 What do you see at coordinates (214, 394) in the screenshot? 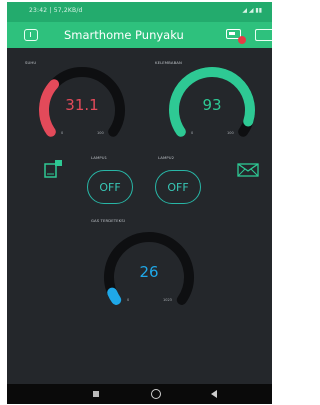
I see `back-button` at bounding box center [214, 394].